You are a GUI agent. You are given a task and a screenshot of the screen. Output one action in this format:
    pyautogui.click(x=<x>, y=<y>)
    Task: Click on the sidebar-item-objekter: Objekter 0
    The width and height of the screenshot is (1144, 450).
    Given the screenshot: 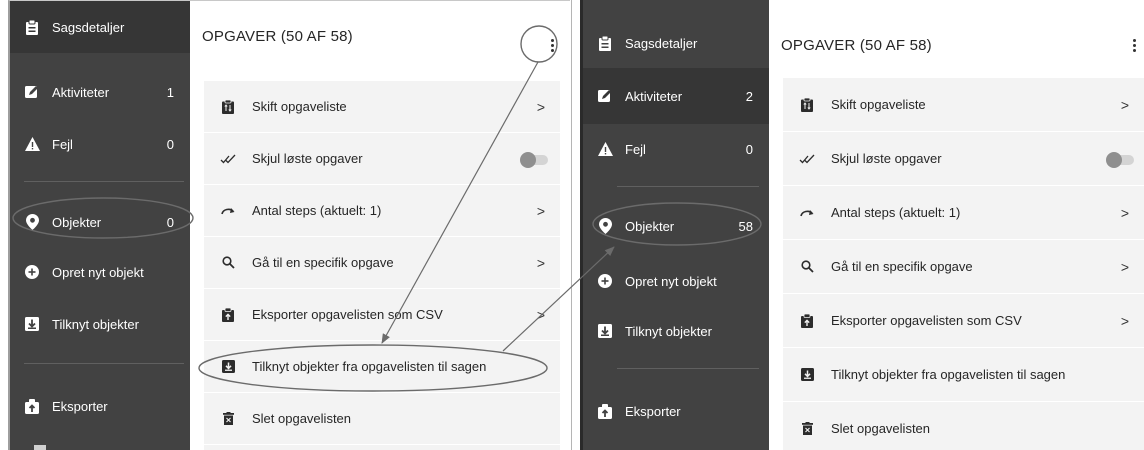 What is the action you would take?
    pyautogui.click(x=100, y=222)
    